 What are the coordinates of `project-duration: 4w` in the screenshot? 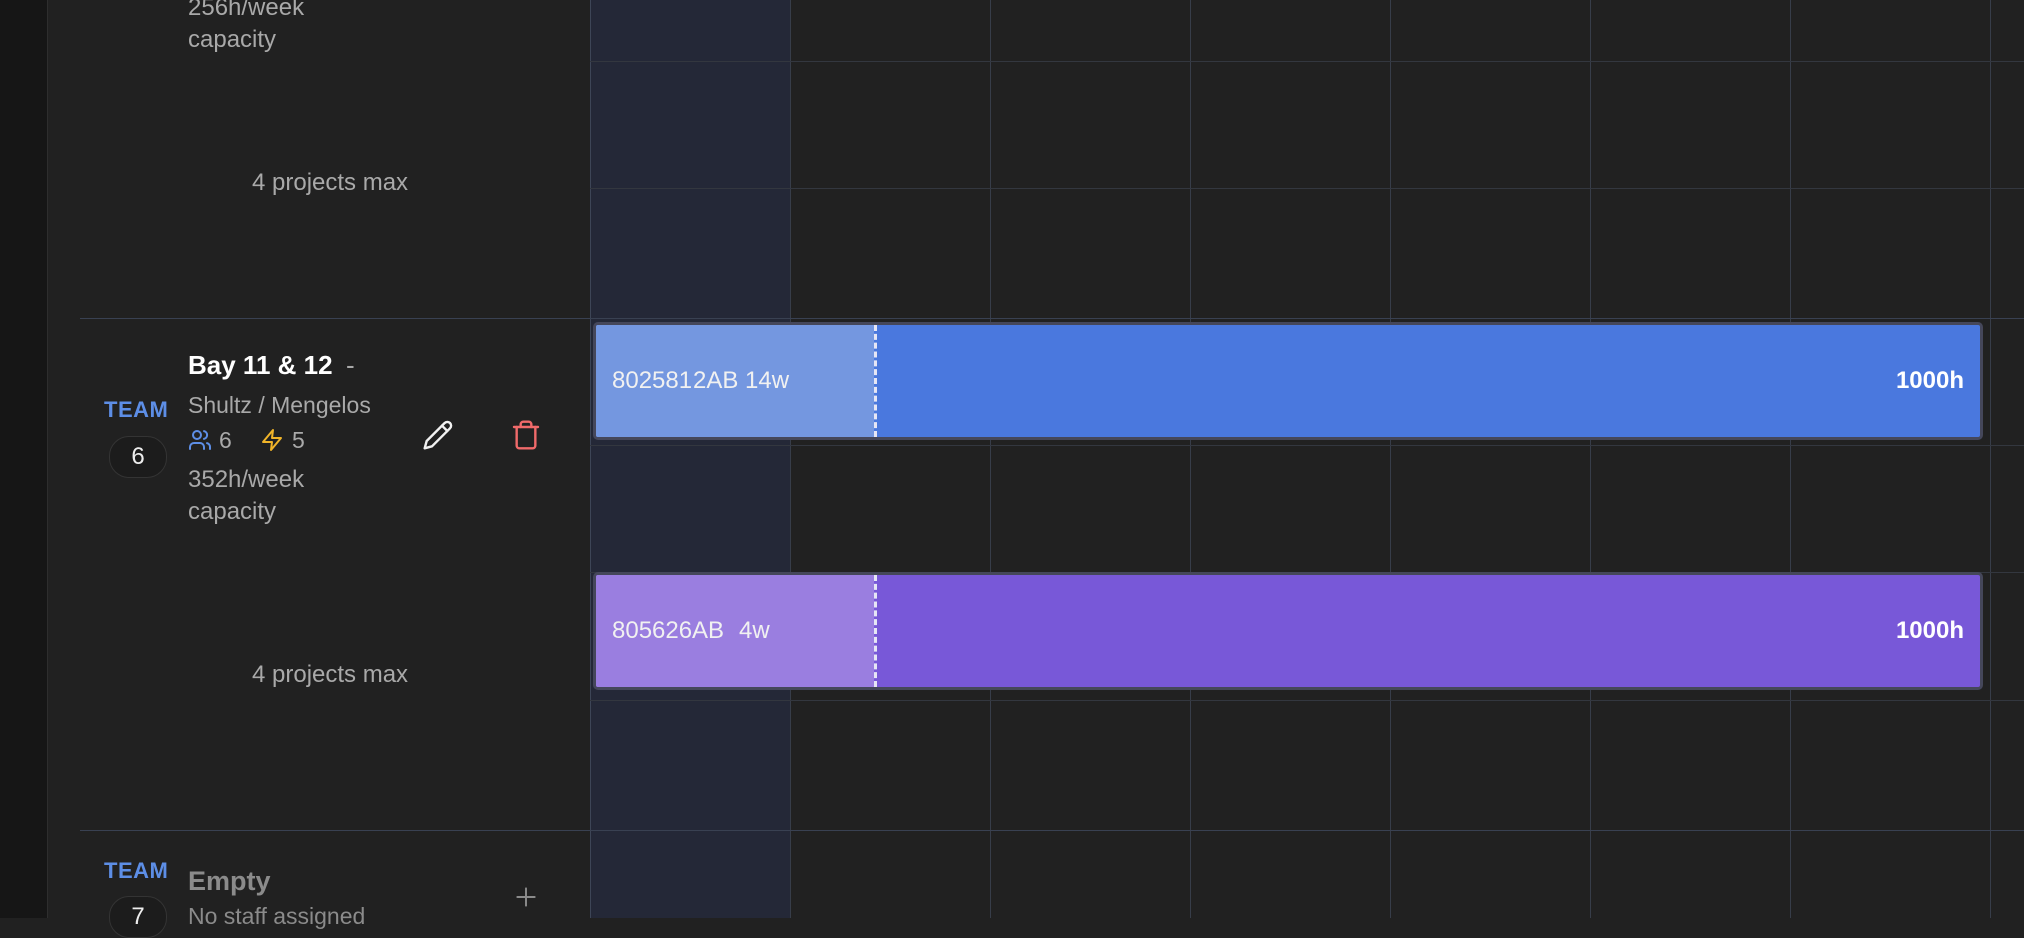 It's located at (754, 630).